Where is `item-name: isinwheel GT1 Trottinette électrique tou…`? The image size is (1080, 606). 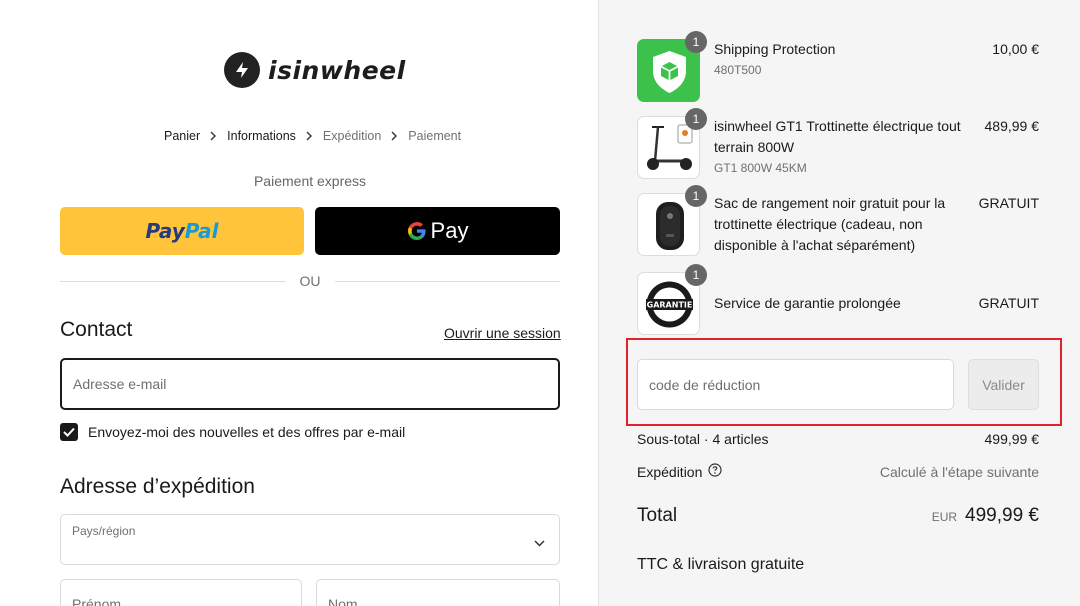
item-name: isinwheel GT1 Trottinette électrique tou… is located at coordinates (839, 146).